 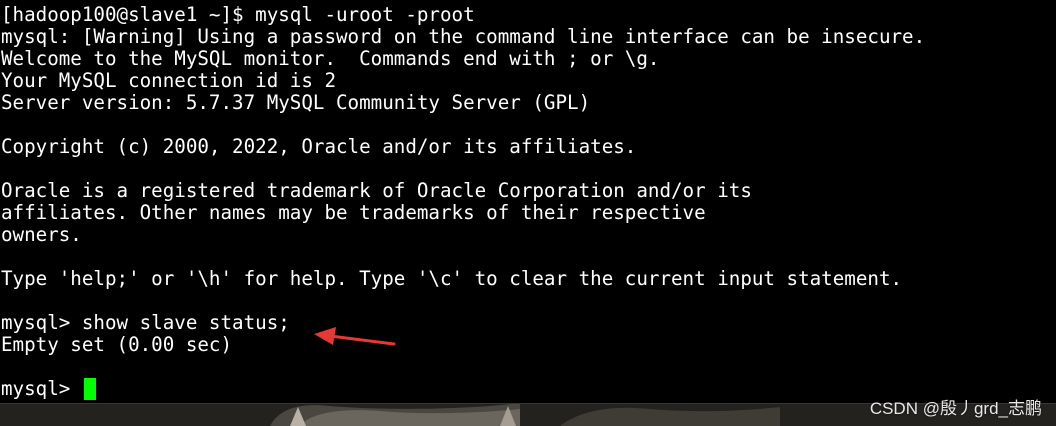 I want to click on csdn-watermark: CSDN @殷丿grd_志鹏, so click(x=955, y=408).